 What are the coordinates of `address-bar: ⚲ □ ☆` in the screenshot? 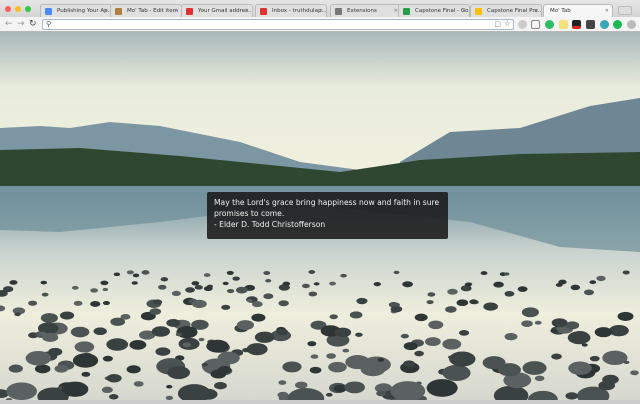 It's located at (278, 24).